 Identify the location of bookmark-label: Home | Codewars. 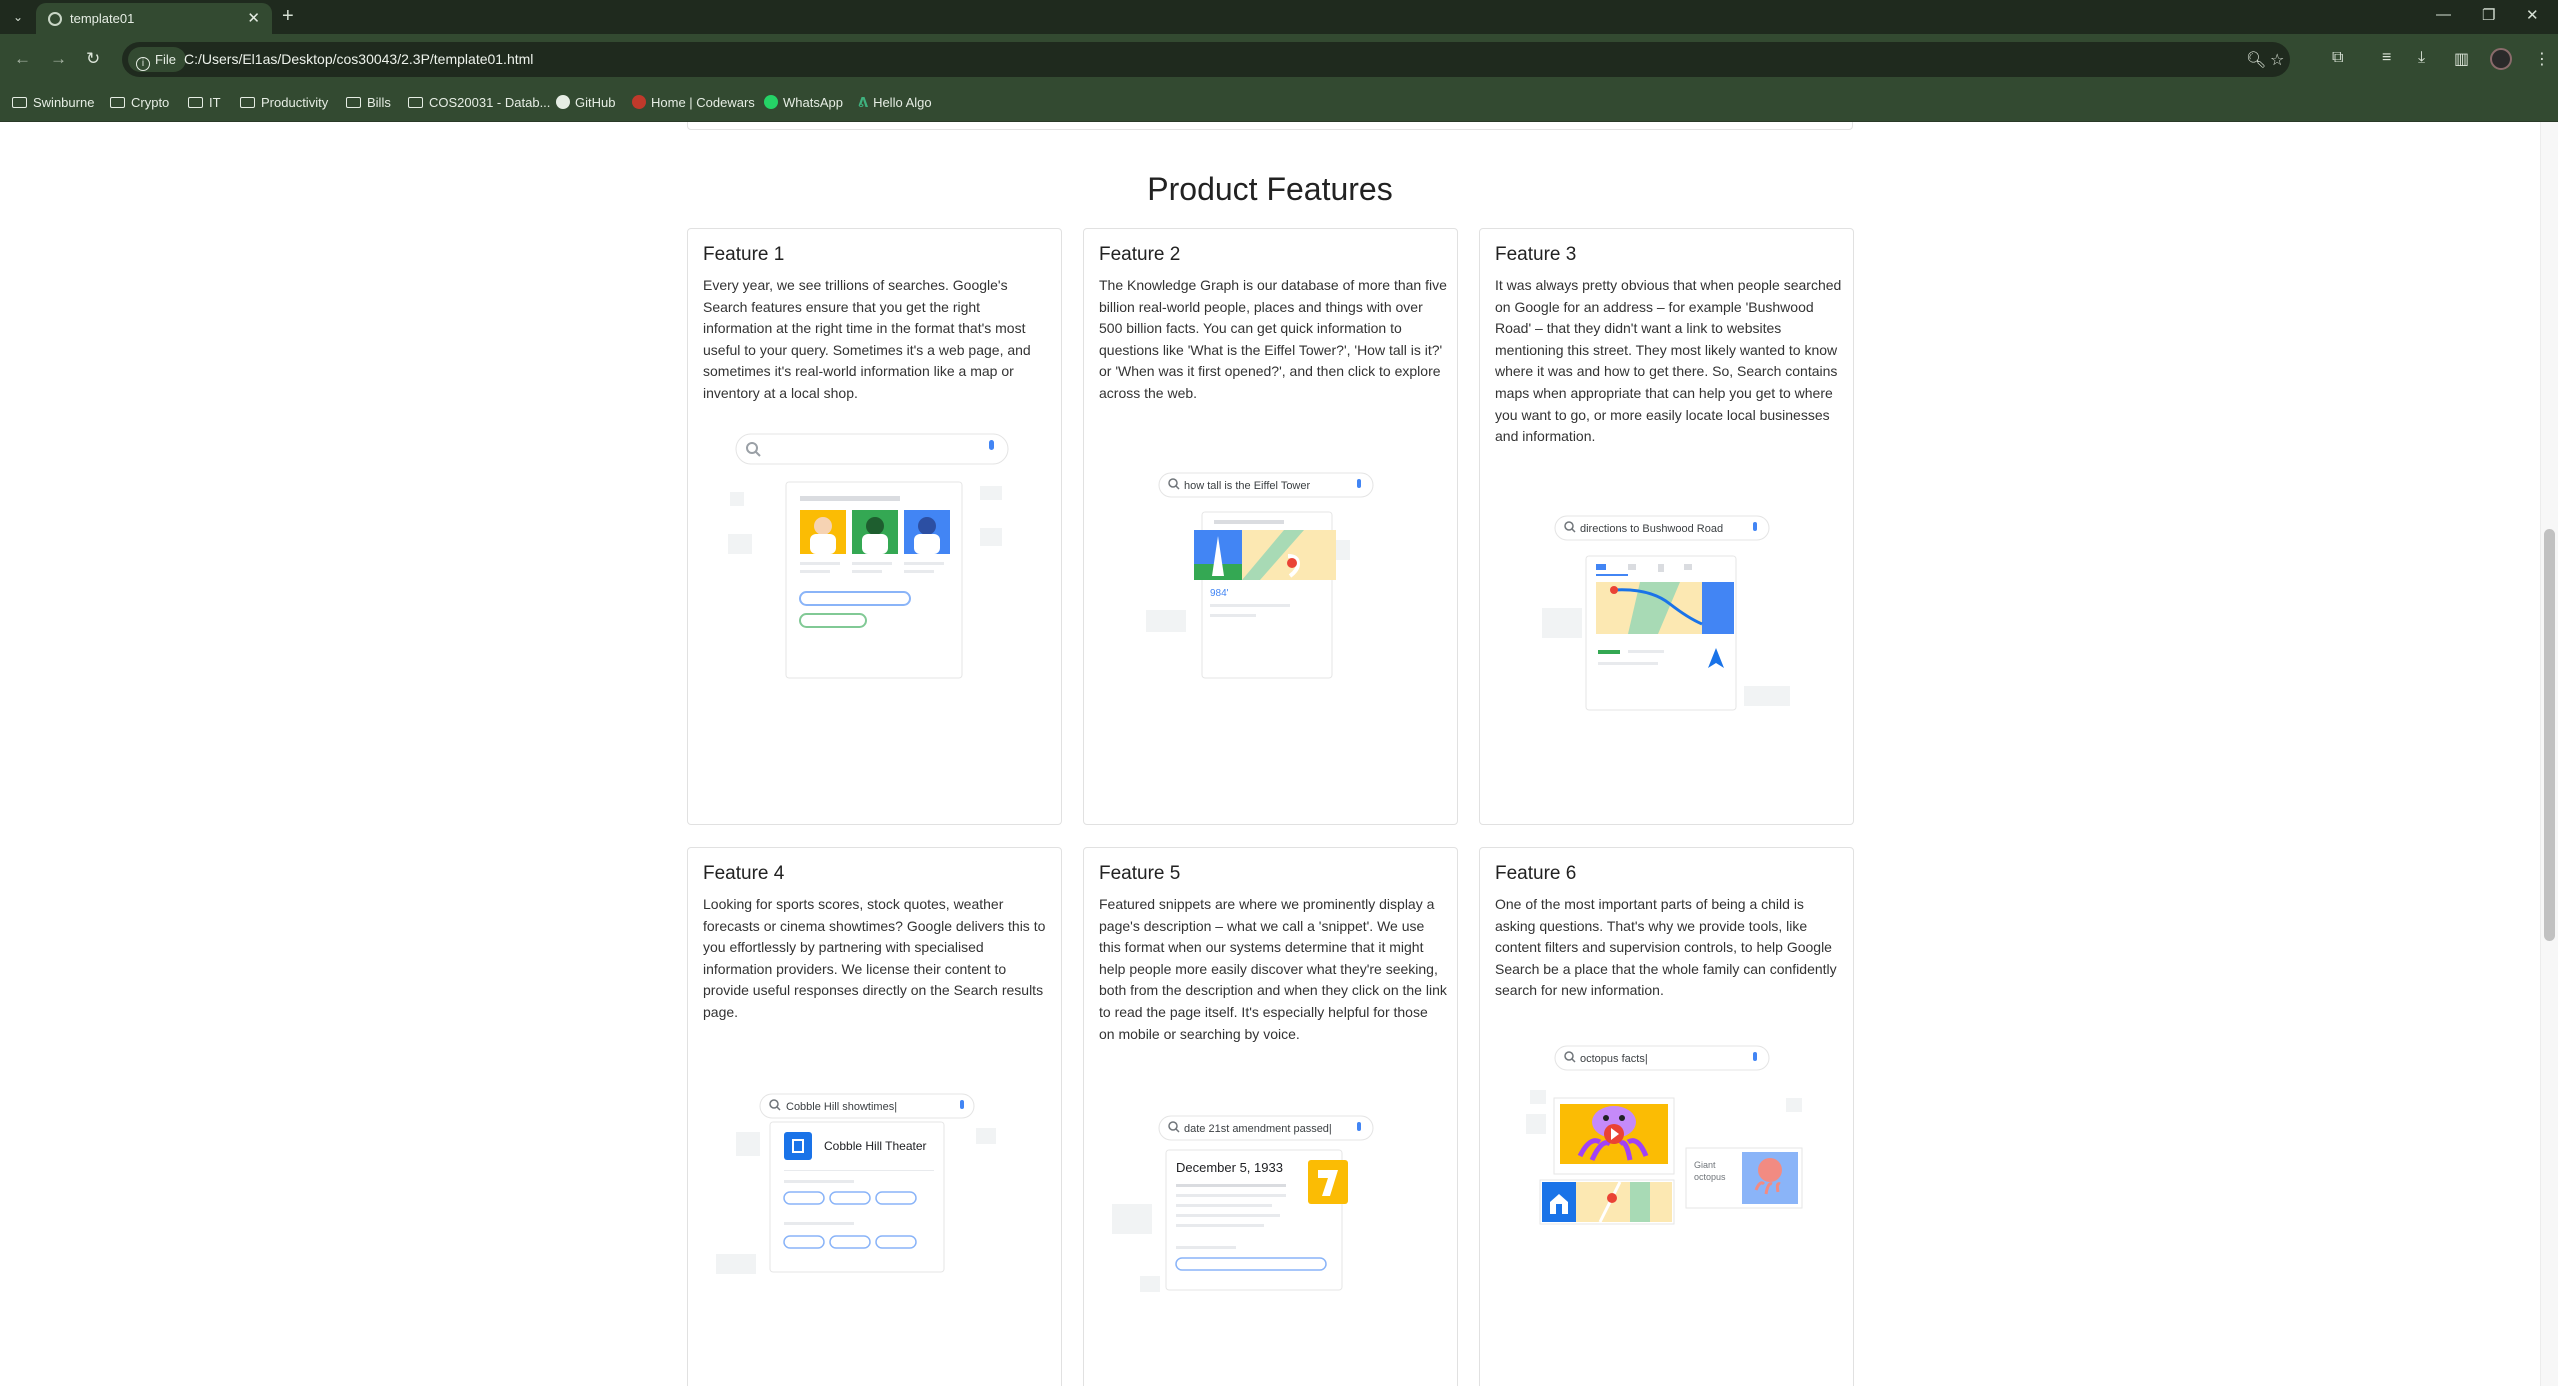
(703, 102).